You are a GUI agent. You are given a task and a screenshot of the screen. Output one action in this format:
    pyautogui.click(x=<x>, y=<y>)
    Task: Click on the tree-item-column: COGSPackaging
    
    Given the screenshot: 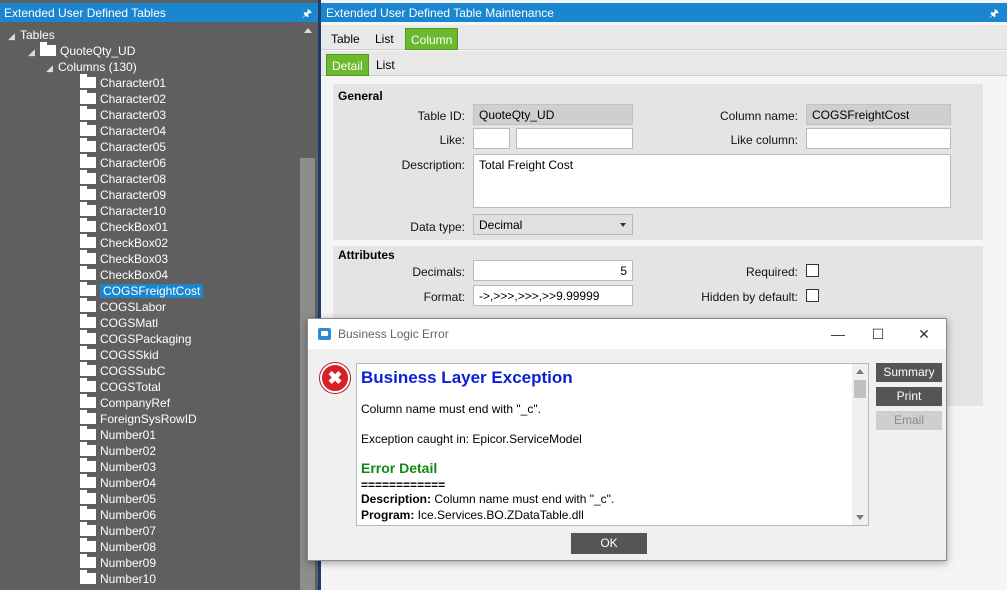 What is the action you would take?
    pyautogui.click(x=135, y=338)
    